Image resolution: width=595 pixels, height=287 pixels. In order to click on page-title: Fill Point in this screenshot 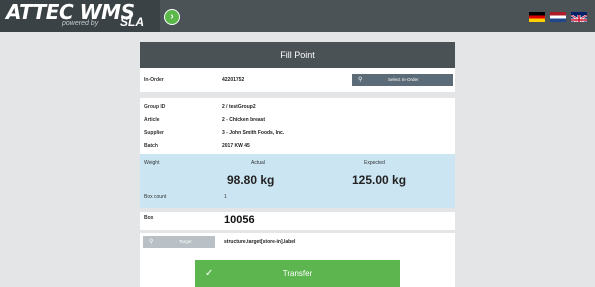, I will do `click(297, 55)`.